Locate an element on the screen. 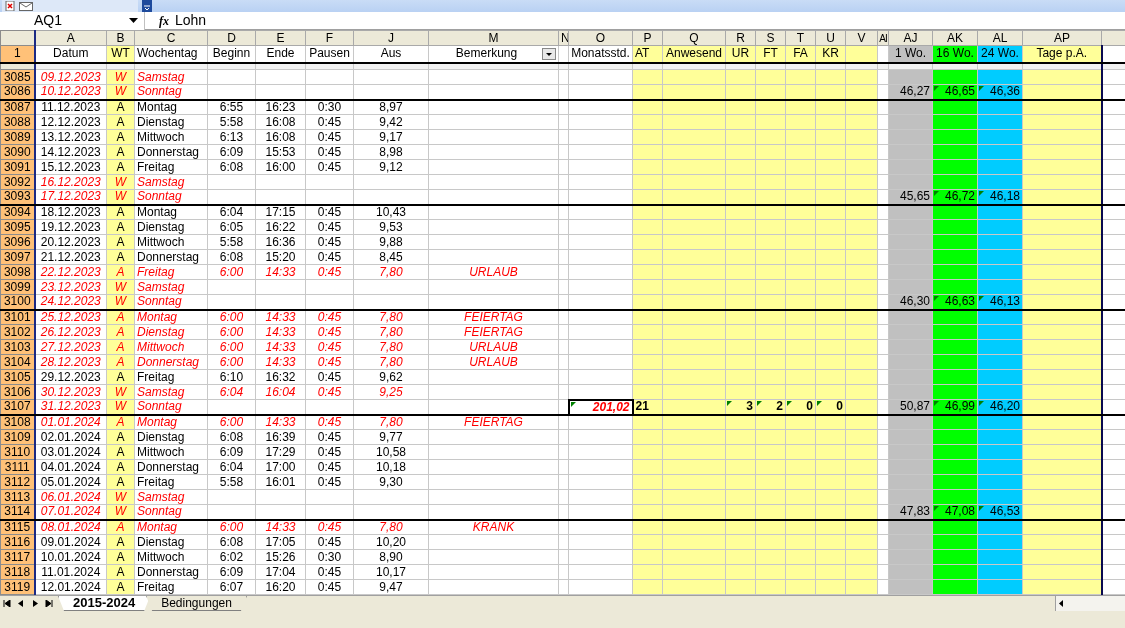 This screenshot has height=628, width=1125. envelope-icon is located at coordinates (26, 6).